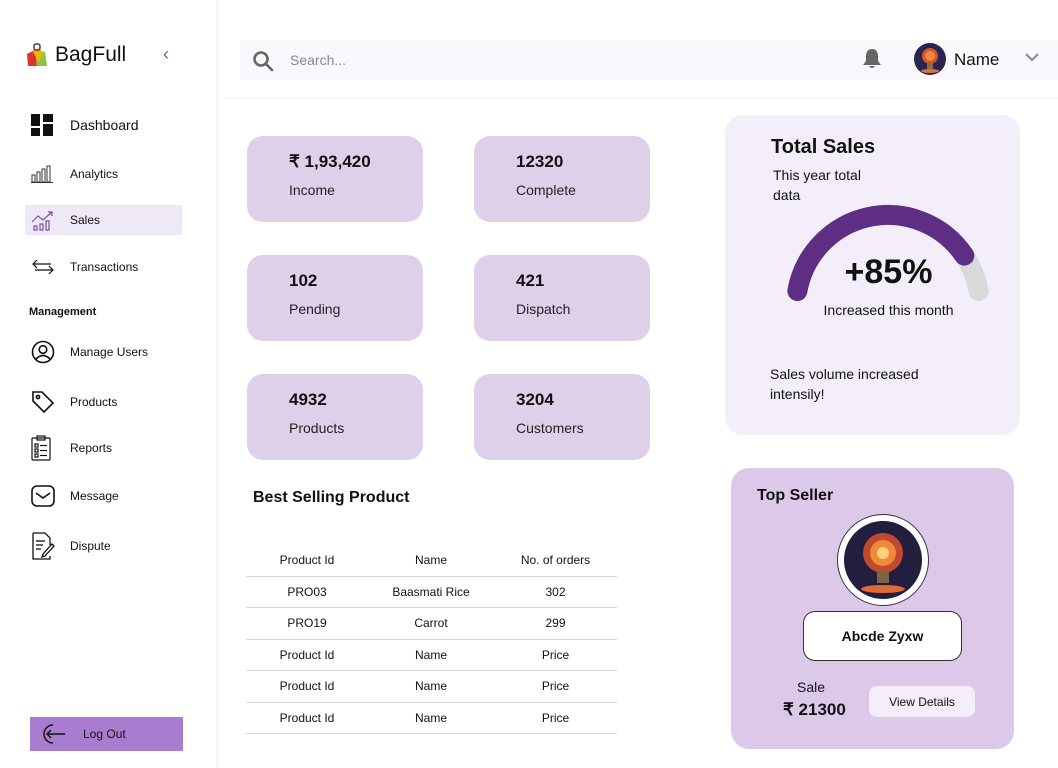  I want to click on table-cell: 299, so click(555, 623).